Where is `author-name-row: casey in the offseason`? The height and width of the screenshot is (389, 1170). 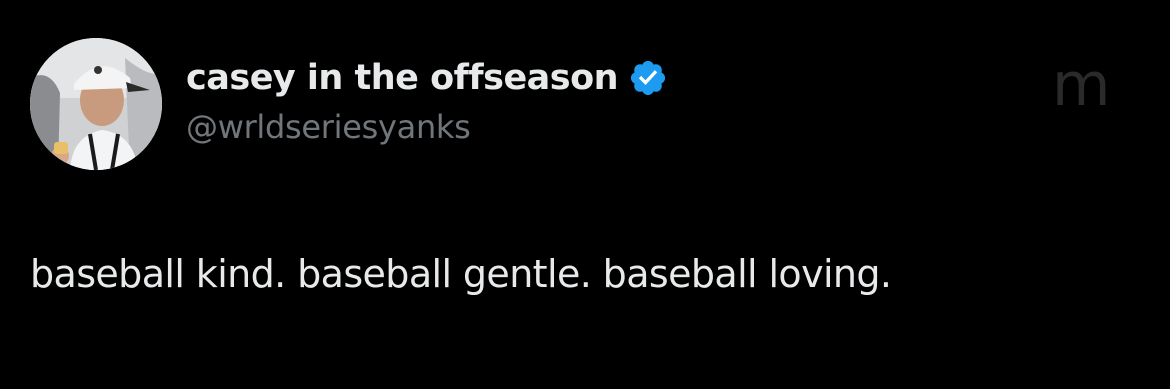 author-name-row: casey in the offseason is located at coordinates (427, 78).